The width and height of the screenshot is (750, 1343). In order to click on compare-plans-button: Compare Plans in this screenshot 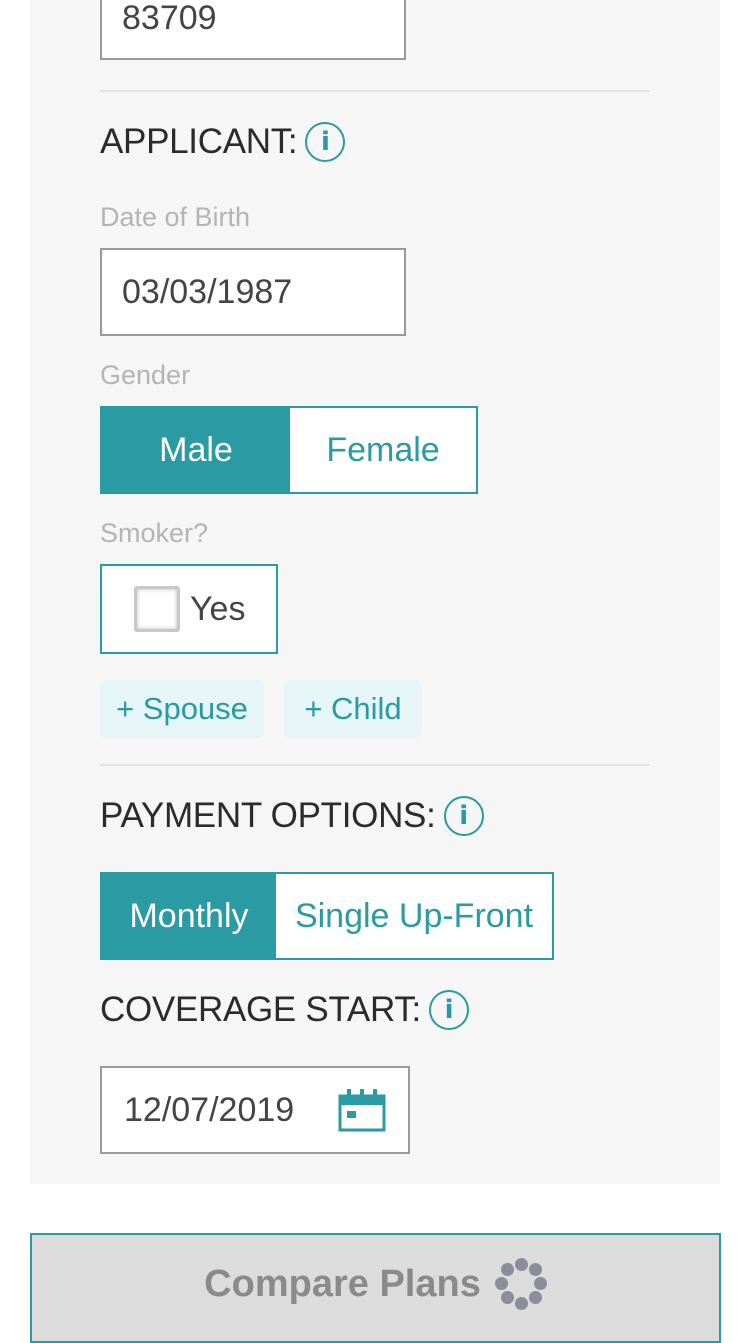, I will do `click(375, 1288)`.